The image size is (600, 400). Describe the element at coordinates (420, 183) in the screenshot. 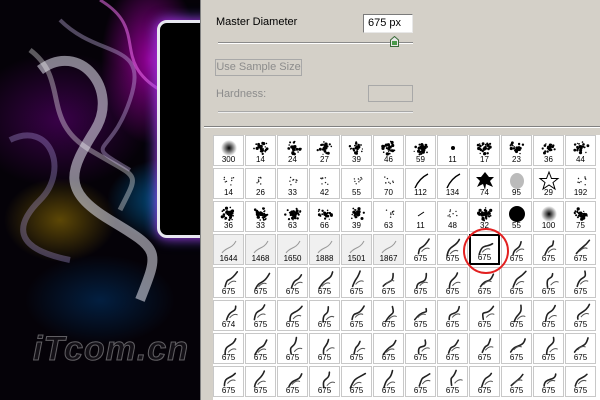

I see `brush-preset-cell: 112` at that location.